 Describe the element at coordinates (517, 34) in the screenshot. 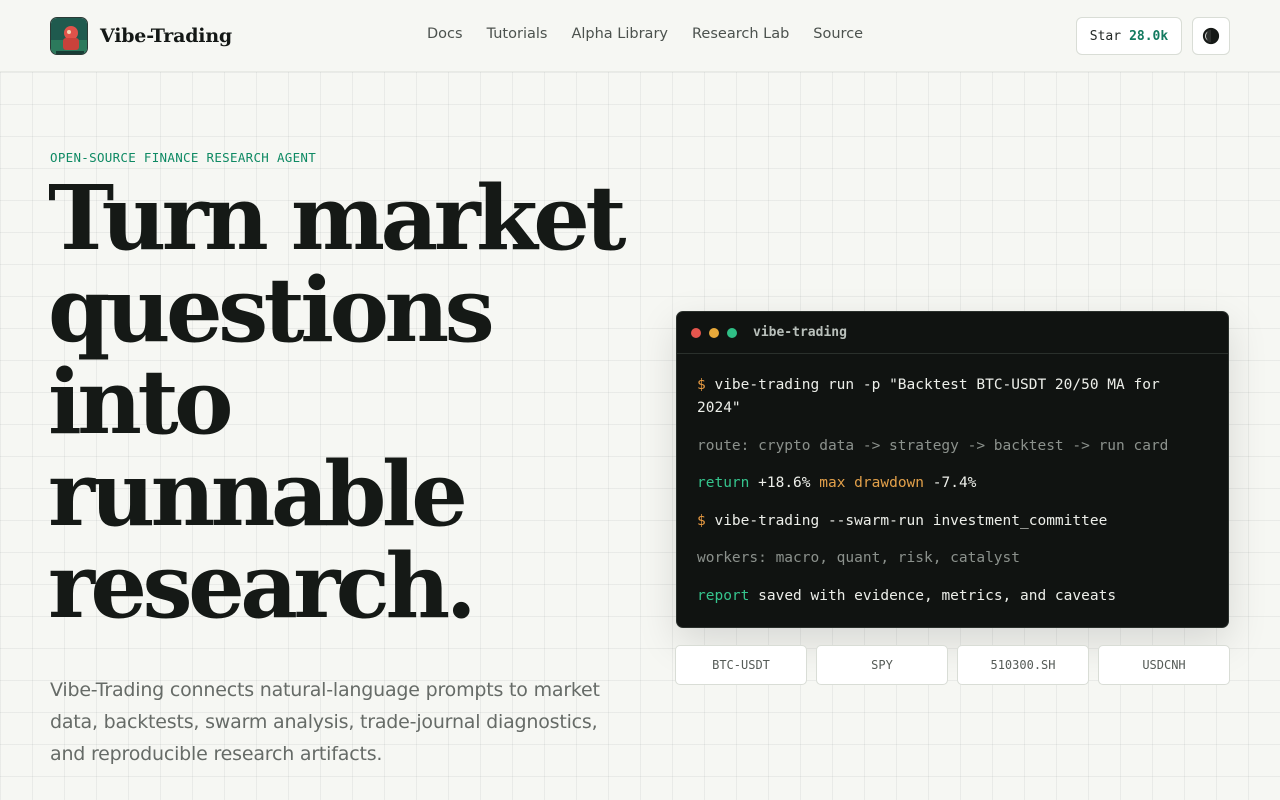

I see `nav-tutorials: Tutorials` at that location.